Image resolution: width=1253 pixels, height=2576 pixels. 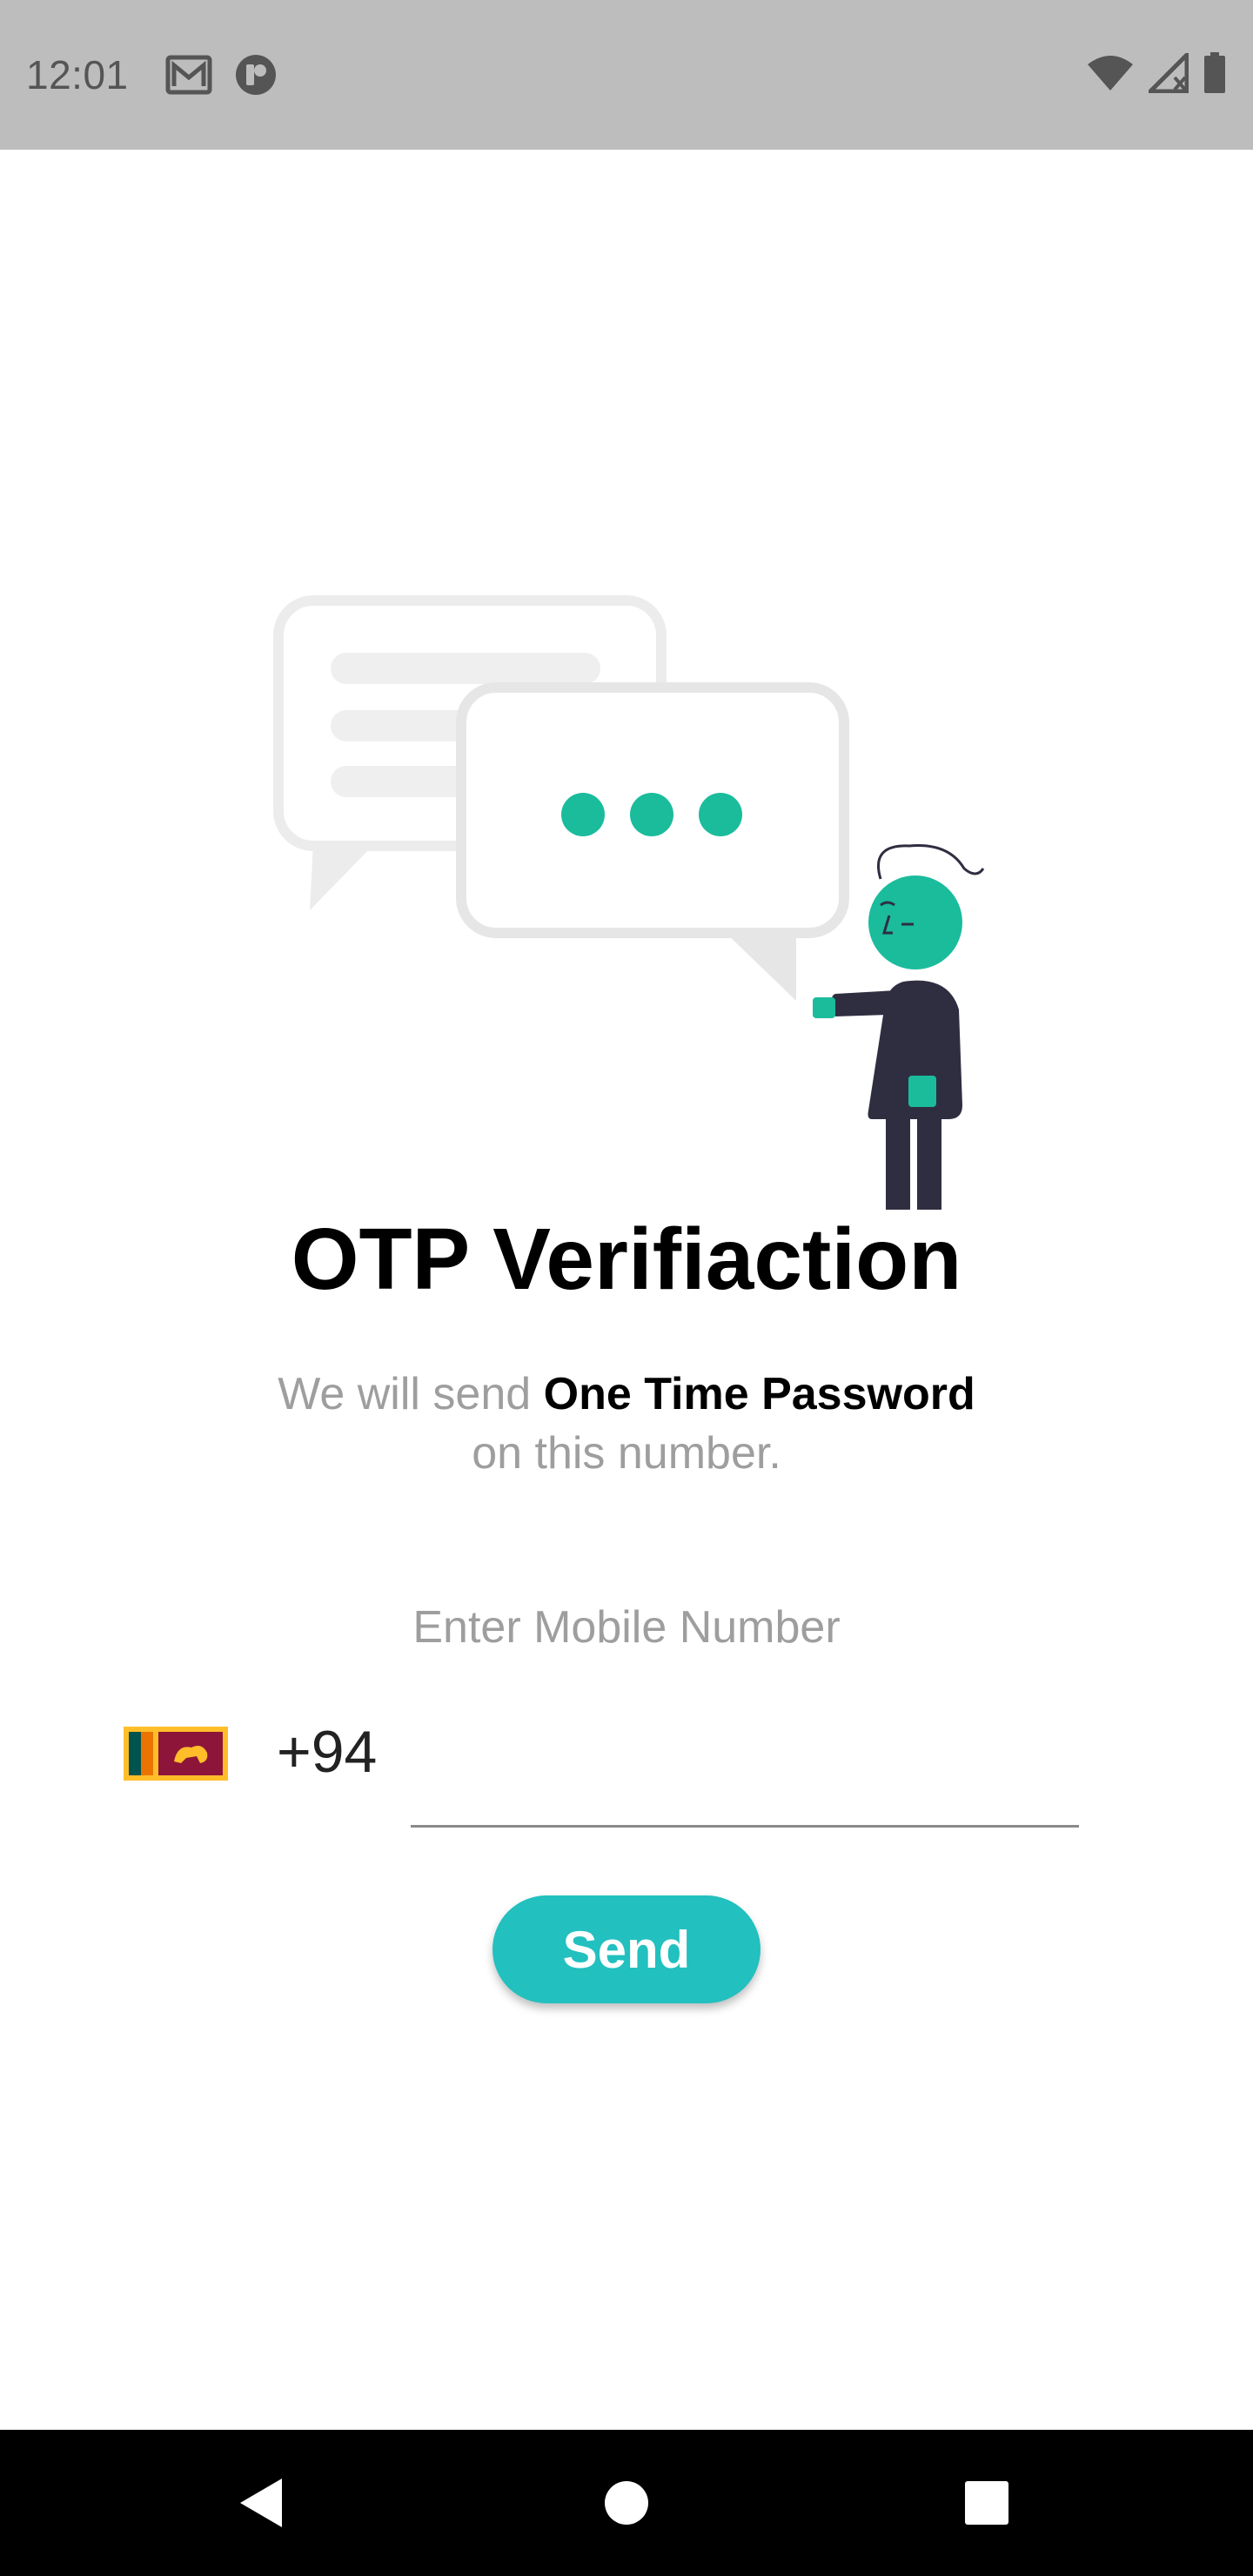 I want to click on battery-icon, so click(x=1215, y=74).